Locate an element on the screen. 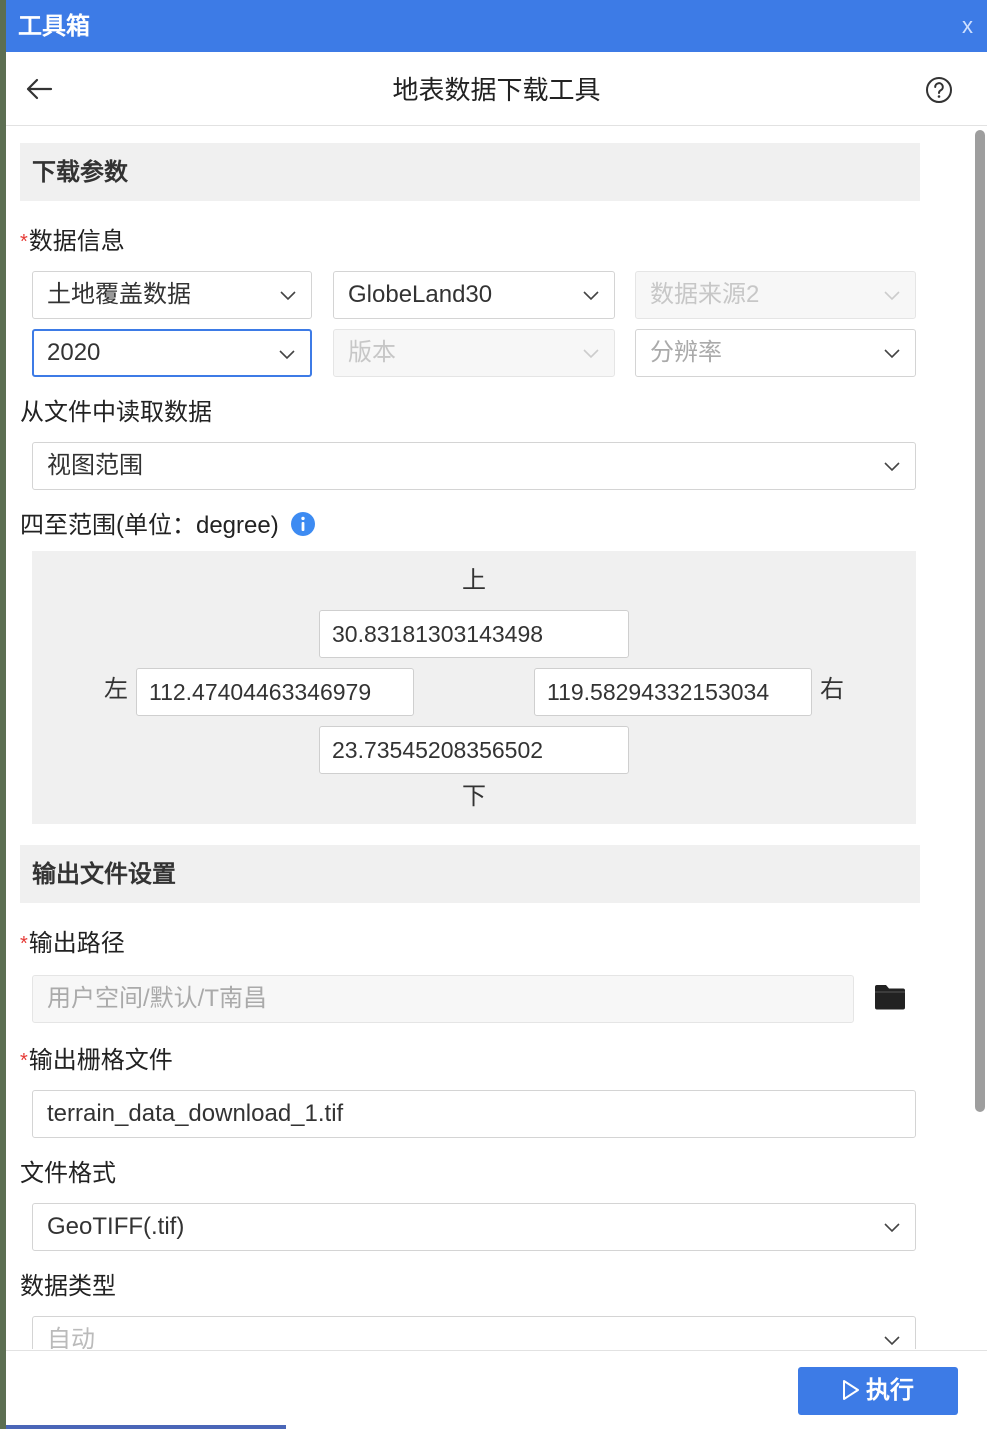 The image size is (987, 1429). resolution-select: 分辨率 is located at coordinates (775, 353).